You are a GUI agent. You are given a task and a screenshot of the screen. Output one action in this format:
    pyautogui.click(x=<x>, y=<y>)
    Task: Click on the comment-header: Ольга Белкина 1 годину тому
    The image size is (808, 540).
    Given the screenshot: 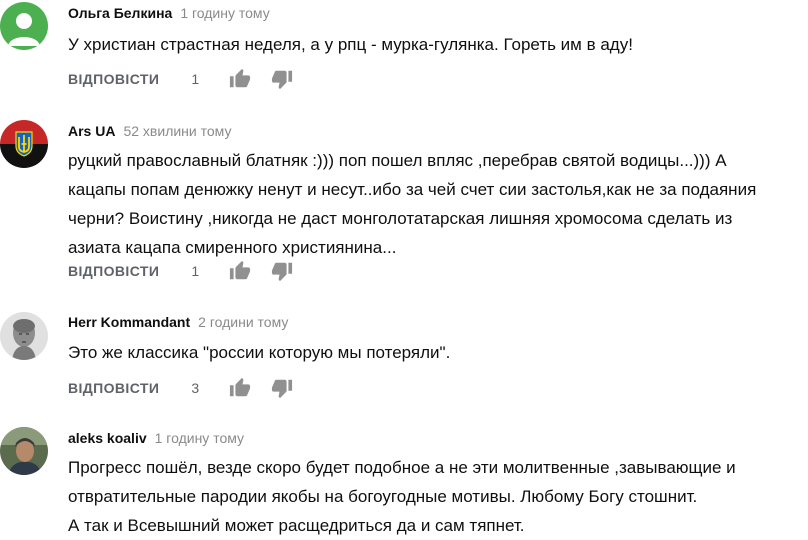 What is the action you would take?
    pyautogui.click(x=169, y=13)
    